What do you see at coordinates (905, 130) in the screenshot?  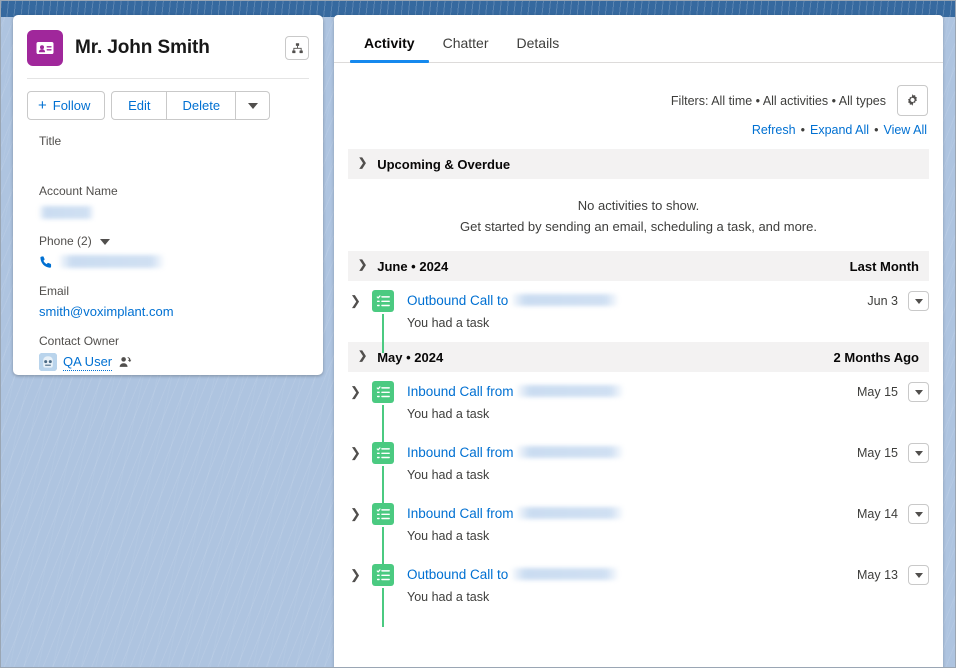 I see `view-all-link: View All` at bounding box center [905, 130].